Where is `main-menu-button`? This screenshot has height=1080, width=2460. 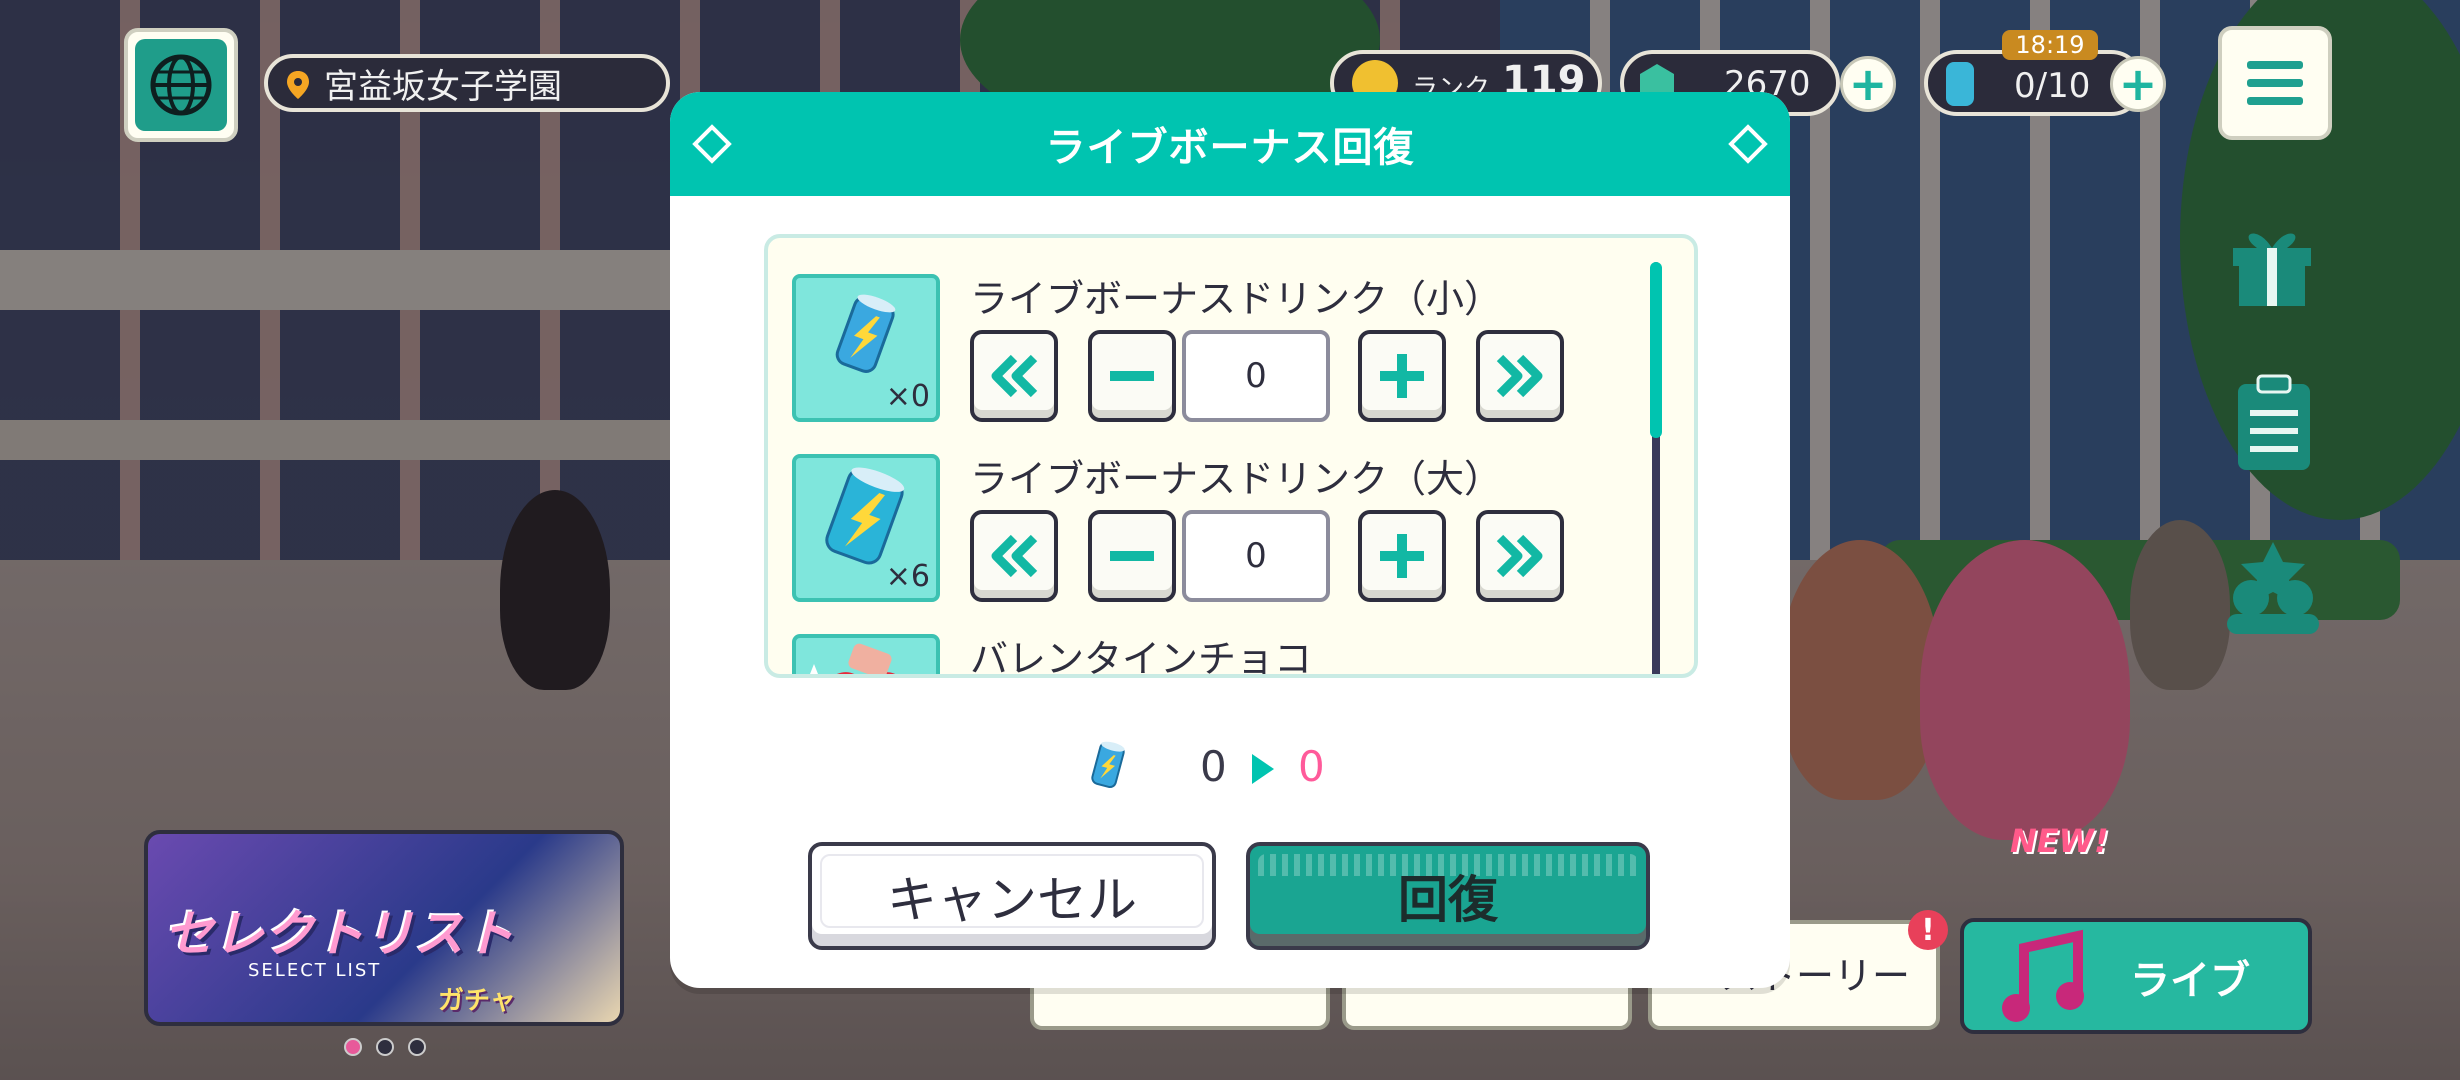
main-menu-button is located at coordinates (2275, 83).